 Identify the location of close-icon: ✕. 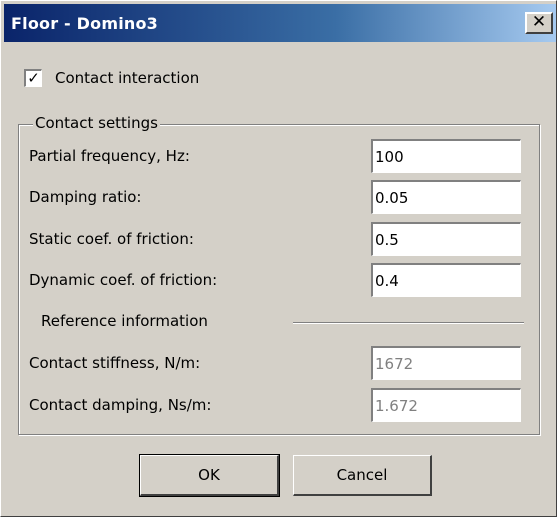
(539, 22).